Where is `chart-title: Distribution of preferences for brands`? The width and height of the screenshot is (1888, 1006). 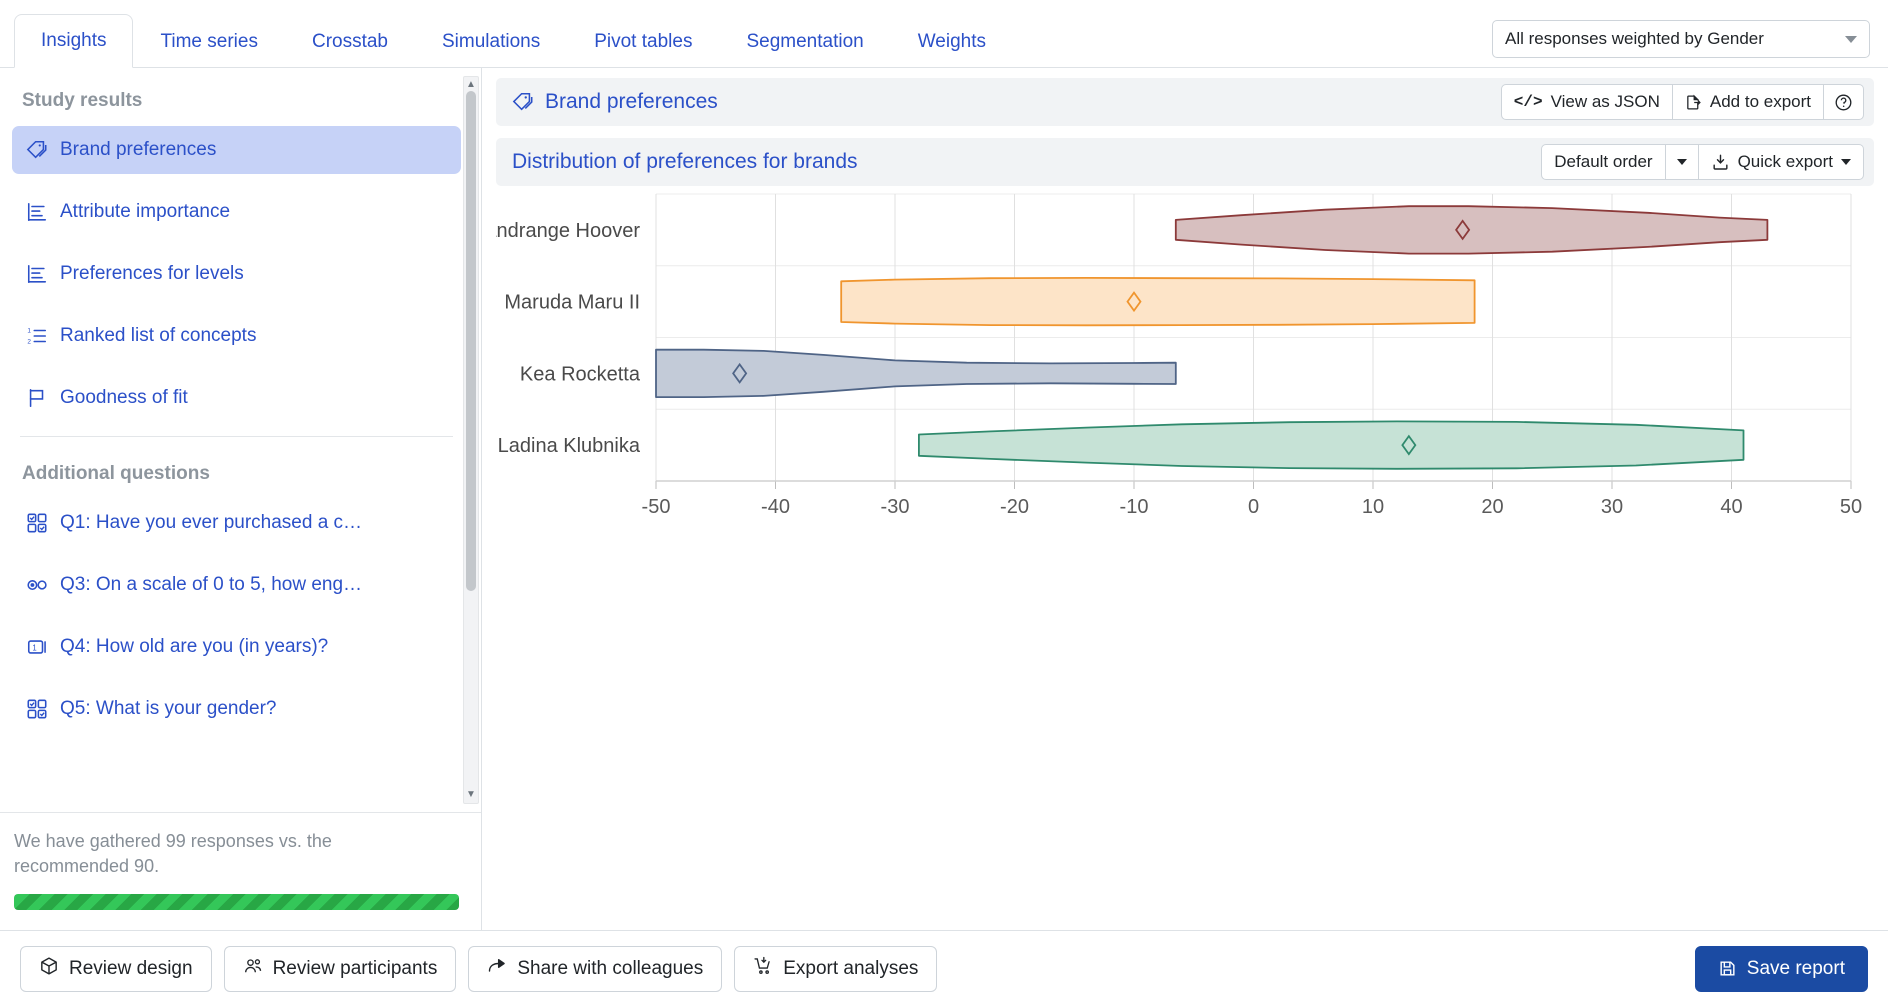
chart-title: Distribution of preferences for brands is located at coordinates (685, 161).